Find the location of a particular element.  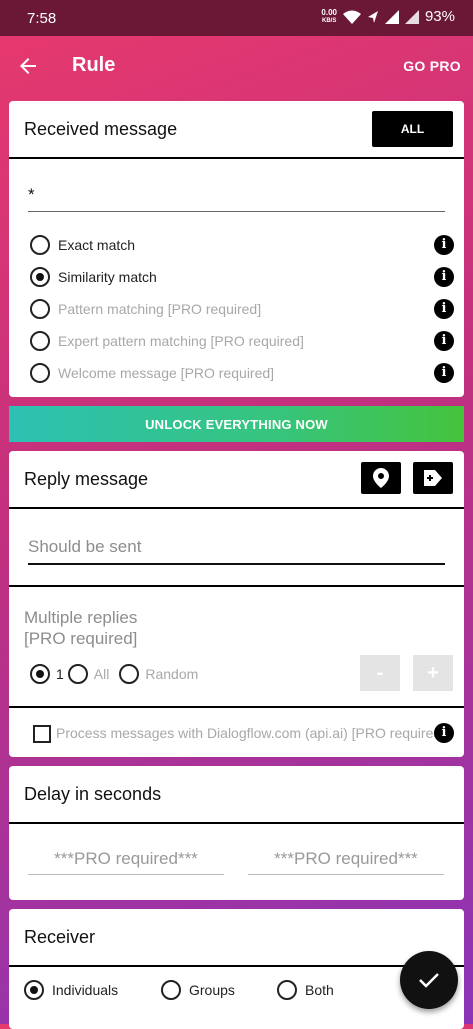

tag-add-icon is located at coordinates (433, 478).